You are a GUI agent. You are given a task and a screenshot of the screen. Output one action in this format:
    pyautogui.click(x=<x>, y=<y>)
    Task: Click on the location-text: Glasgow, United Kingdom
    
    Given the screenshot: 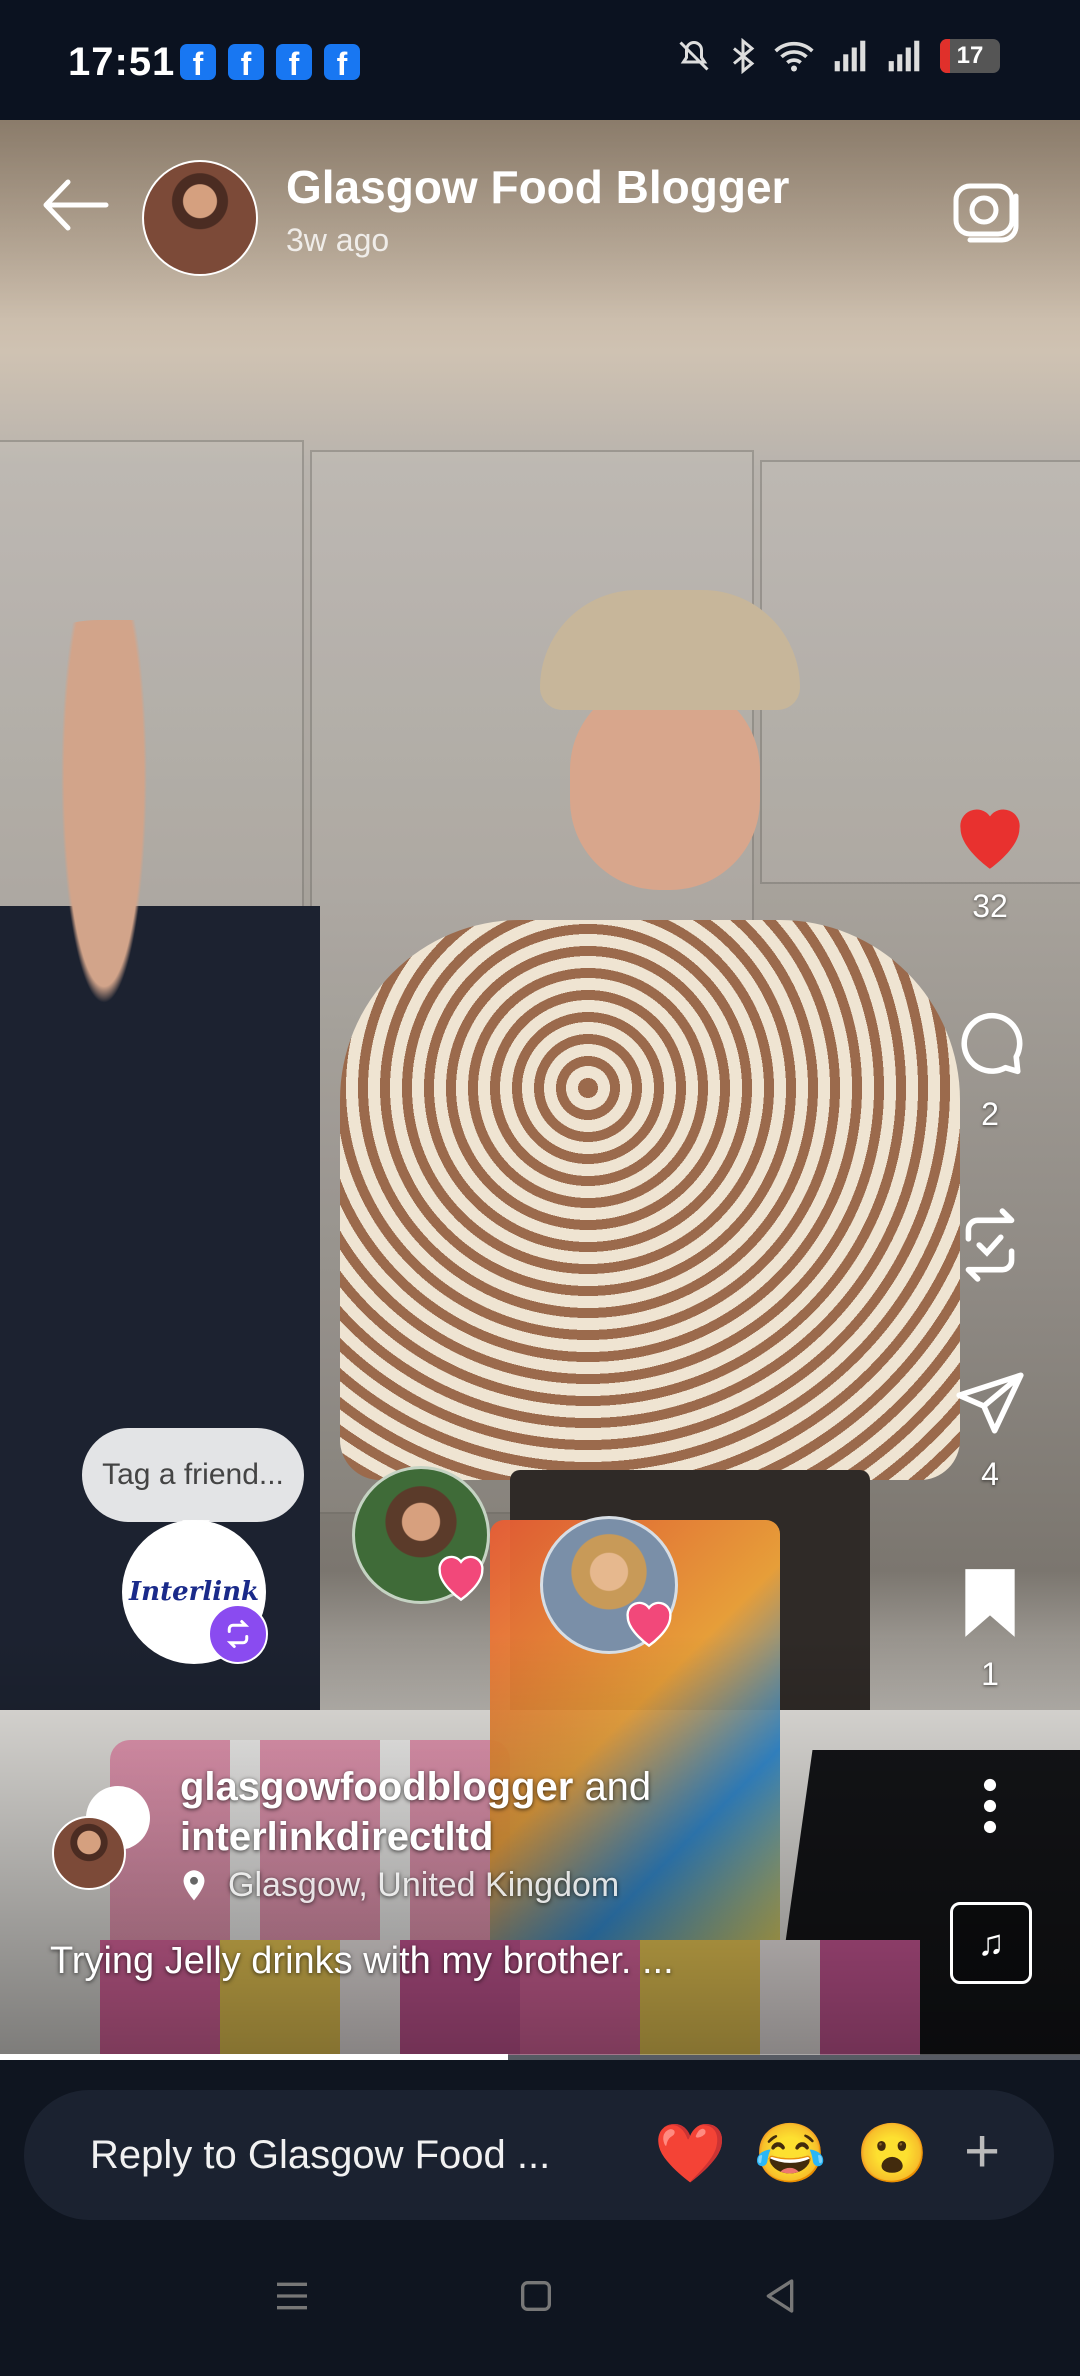 What is the action you would take?
    pyautogui.click(x=424, y=1885)
    